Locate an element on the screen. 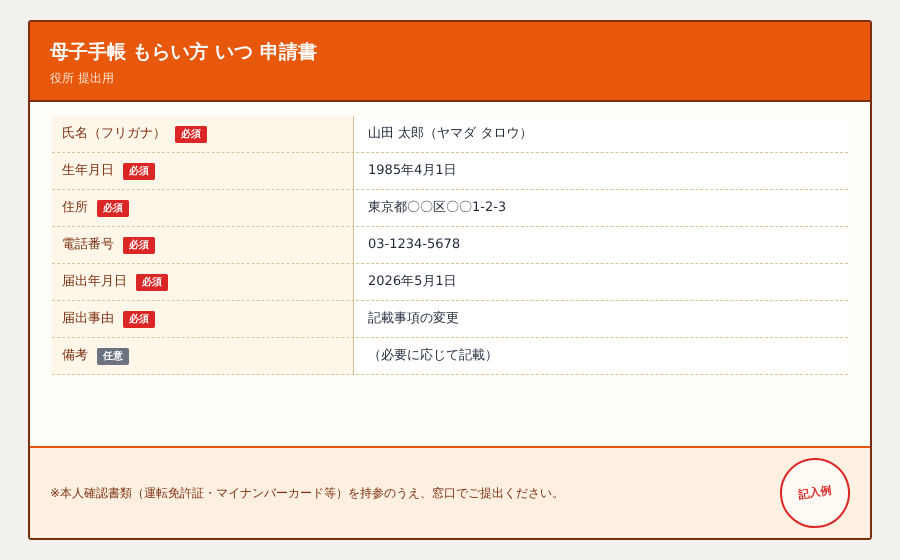  footer-note: ※本人確認書類（運転免許証・マイナンバーカード等）を持参のうえ、窓口でご提出ください。 is located at coordinates (307, 493).